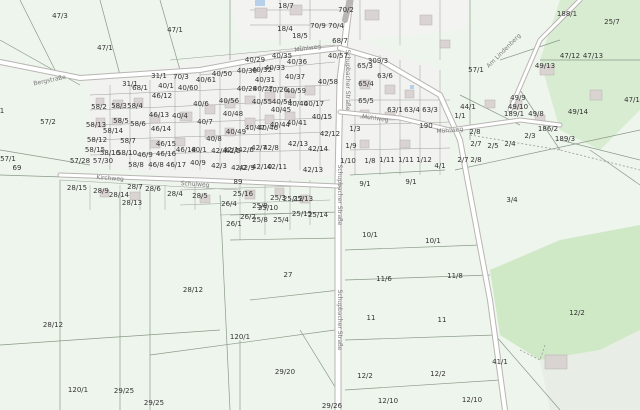 This screenshot has width=640, height=410. What do you see at coordinates (268, 128) in the screenshot?
I see `parcel-label: 40/46` at bounding box center [268, 128].